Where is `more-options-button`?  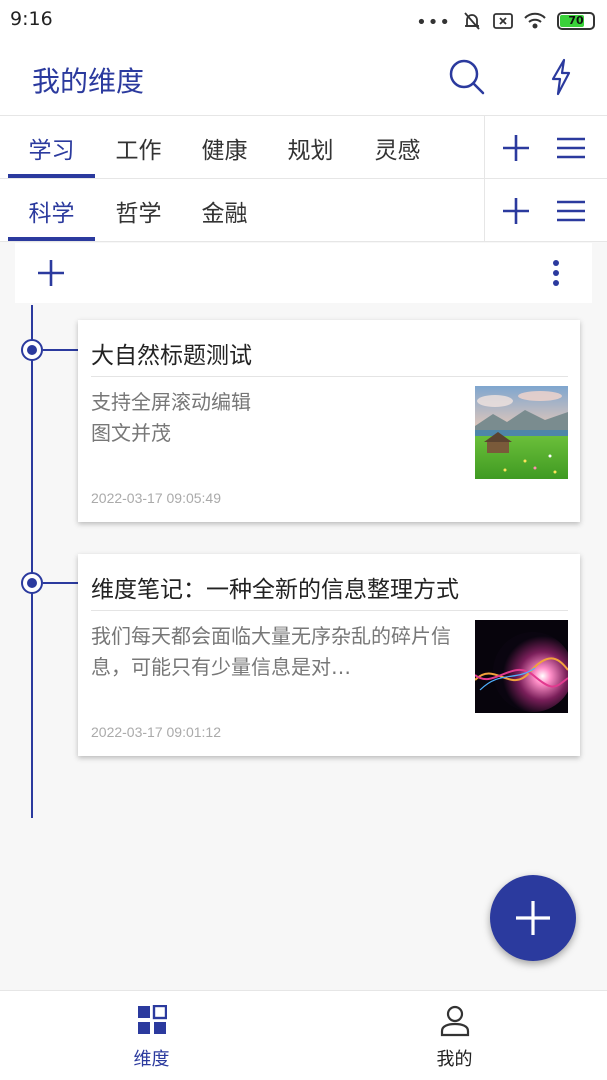
more-options-button is located at coordinates (556, 273).